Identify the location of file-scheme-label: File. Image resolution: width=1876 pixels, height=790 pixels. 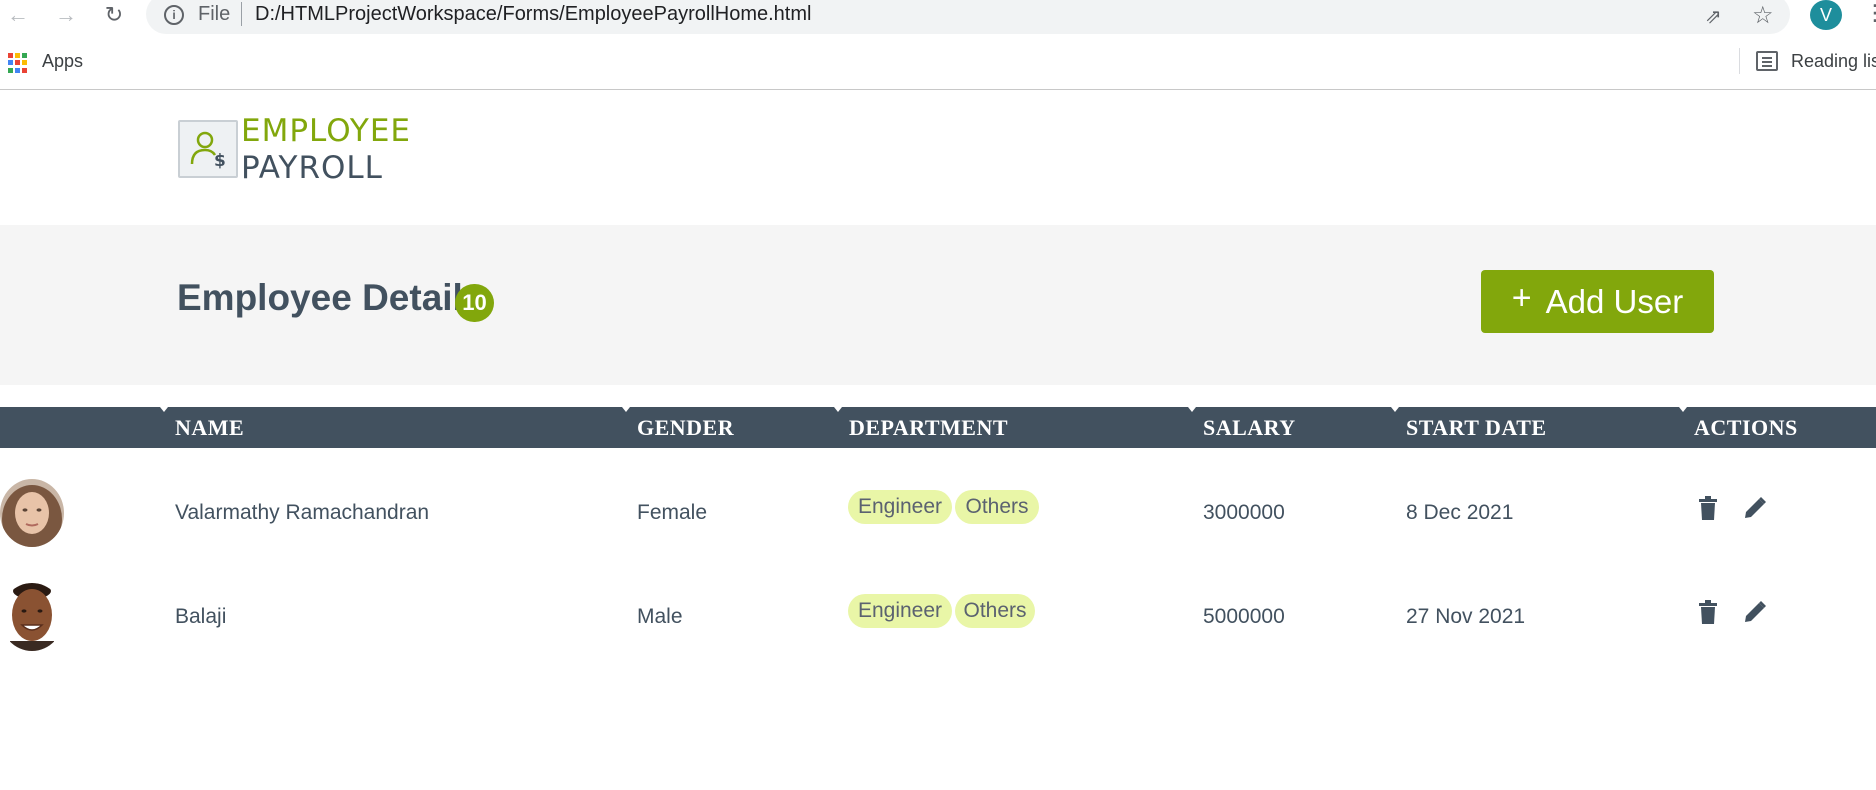
(214, 14).